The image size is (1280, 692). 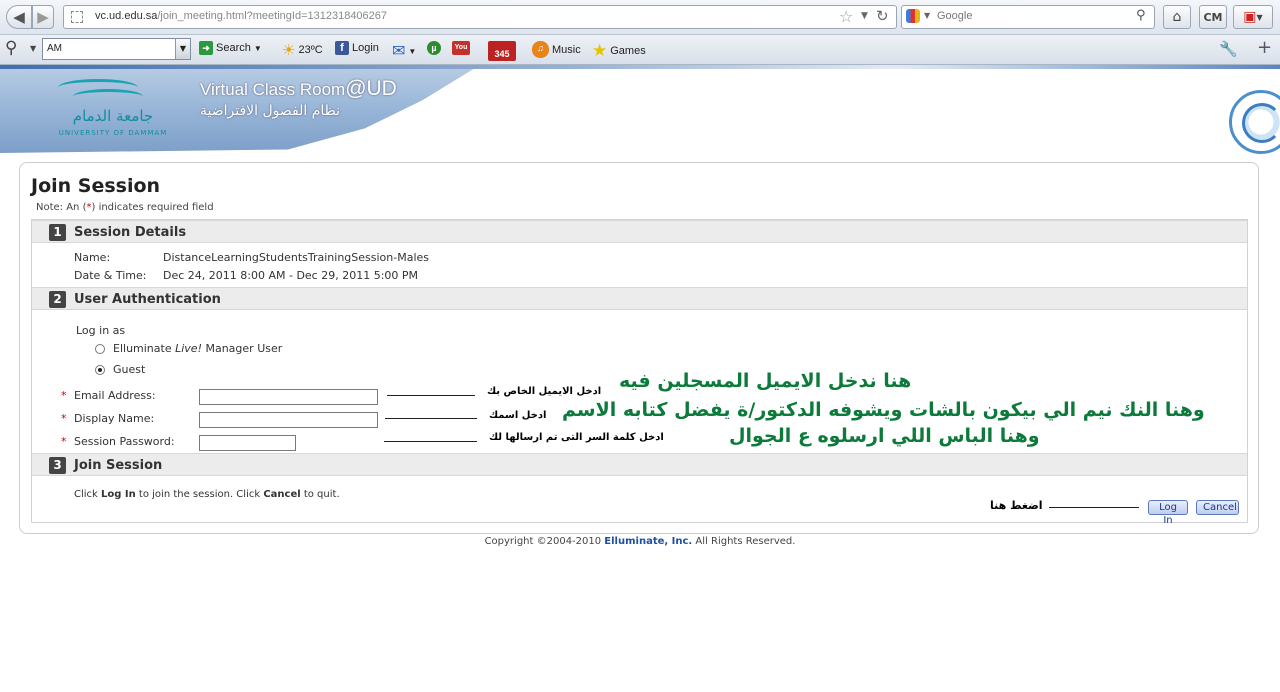 I want to click on section-user-auth-header: 2 User Authentication, so click(x=639, y=298).